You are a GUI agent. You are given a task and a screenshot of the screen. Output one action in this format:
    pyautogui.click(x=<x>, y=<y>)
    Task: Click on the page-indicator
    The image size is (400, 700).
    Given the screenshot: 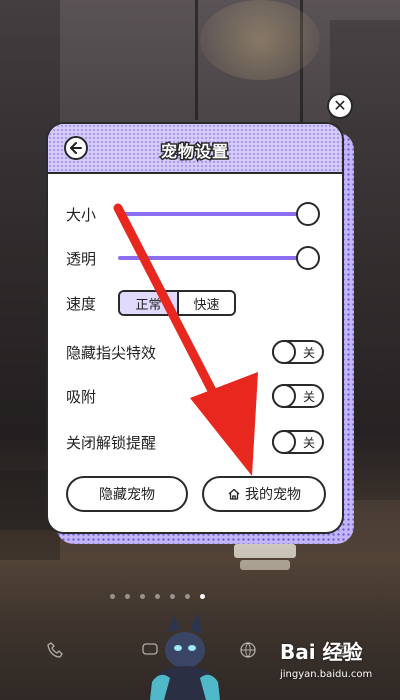 What is the action you would take?
    pyautogui.click(x=157, y=596)
    